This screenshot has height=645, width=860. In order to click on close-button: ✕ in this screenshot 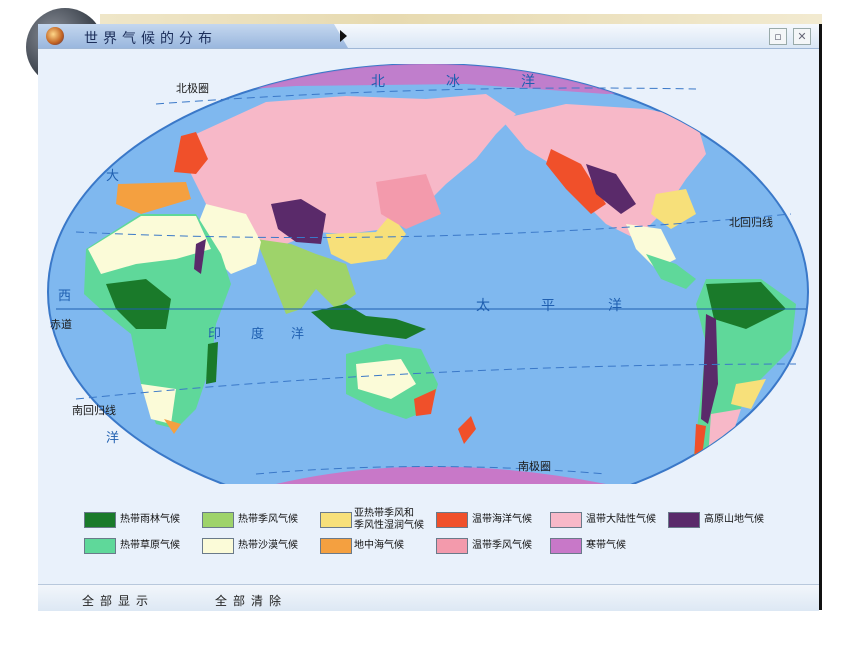, I will do `click(802, 36)`.